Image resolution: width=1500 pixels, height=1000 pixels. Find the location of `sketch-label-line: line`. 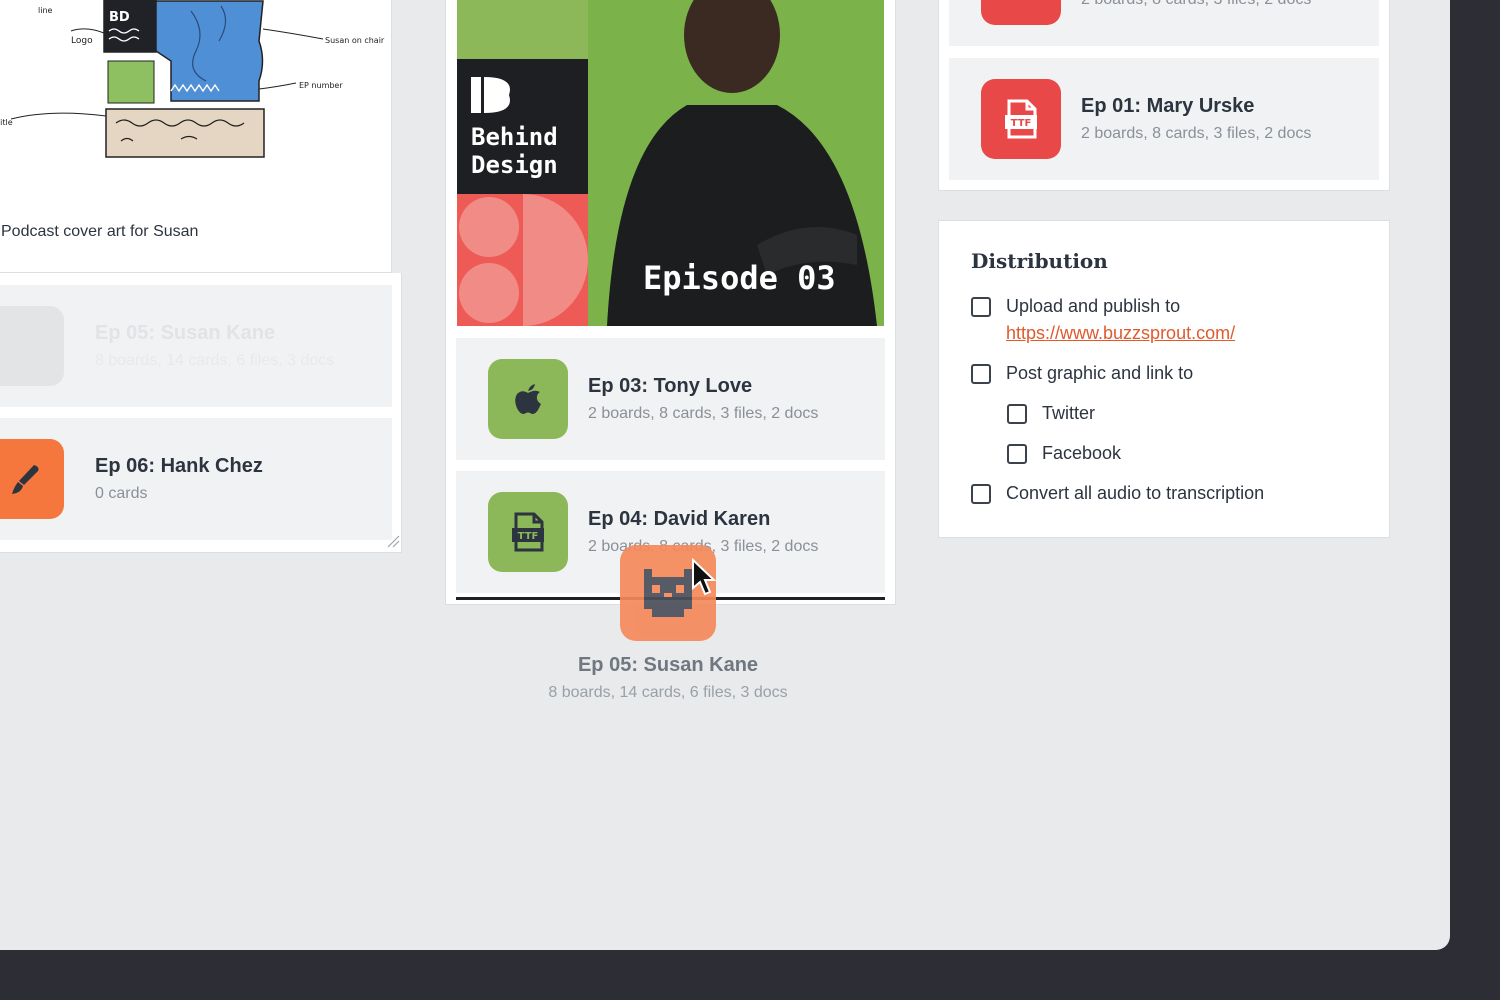

sketch-label-line: line is located at coordinates (45, 10).